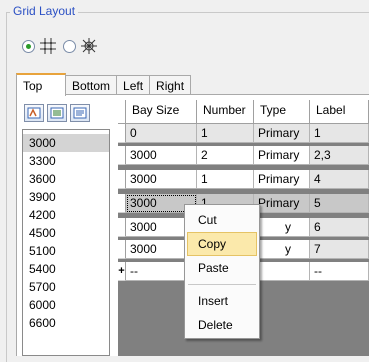 This screenshot has height=362, width=369. What do you see at coordinates (122, 112) in the screenshot?
I see `header-corner` at bounding box center [122, 112].